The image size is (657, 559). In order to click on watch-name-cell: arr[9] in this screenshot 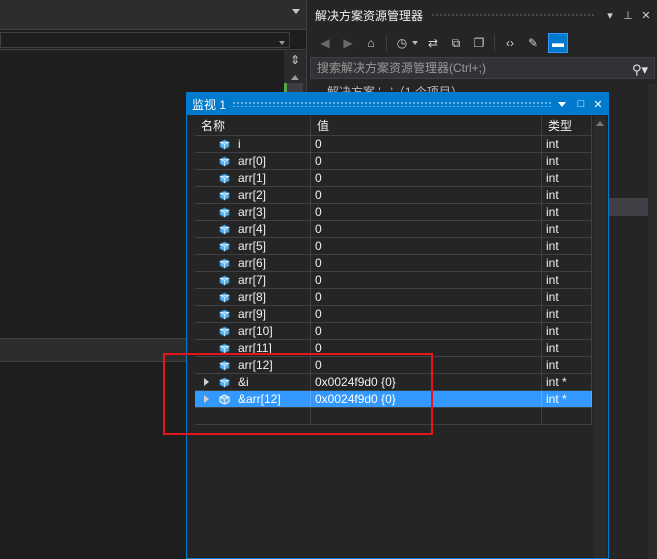, I will do `click(253, 314)`.